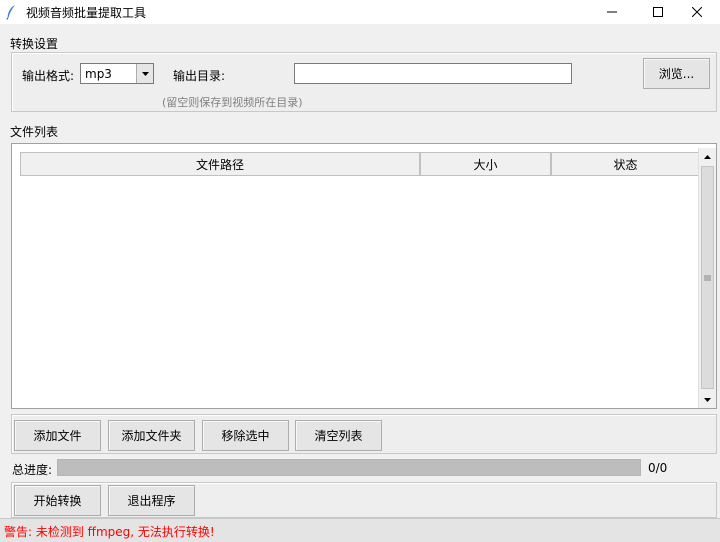  Describe the element at coordinates (349, 467) in the screenshot. I see `progress-bar` at that location.